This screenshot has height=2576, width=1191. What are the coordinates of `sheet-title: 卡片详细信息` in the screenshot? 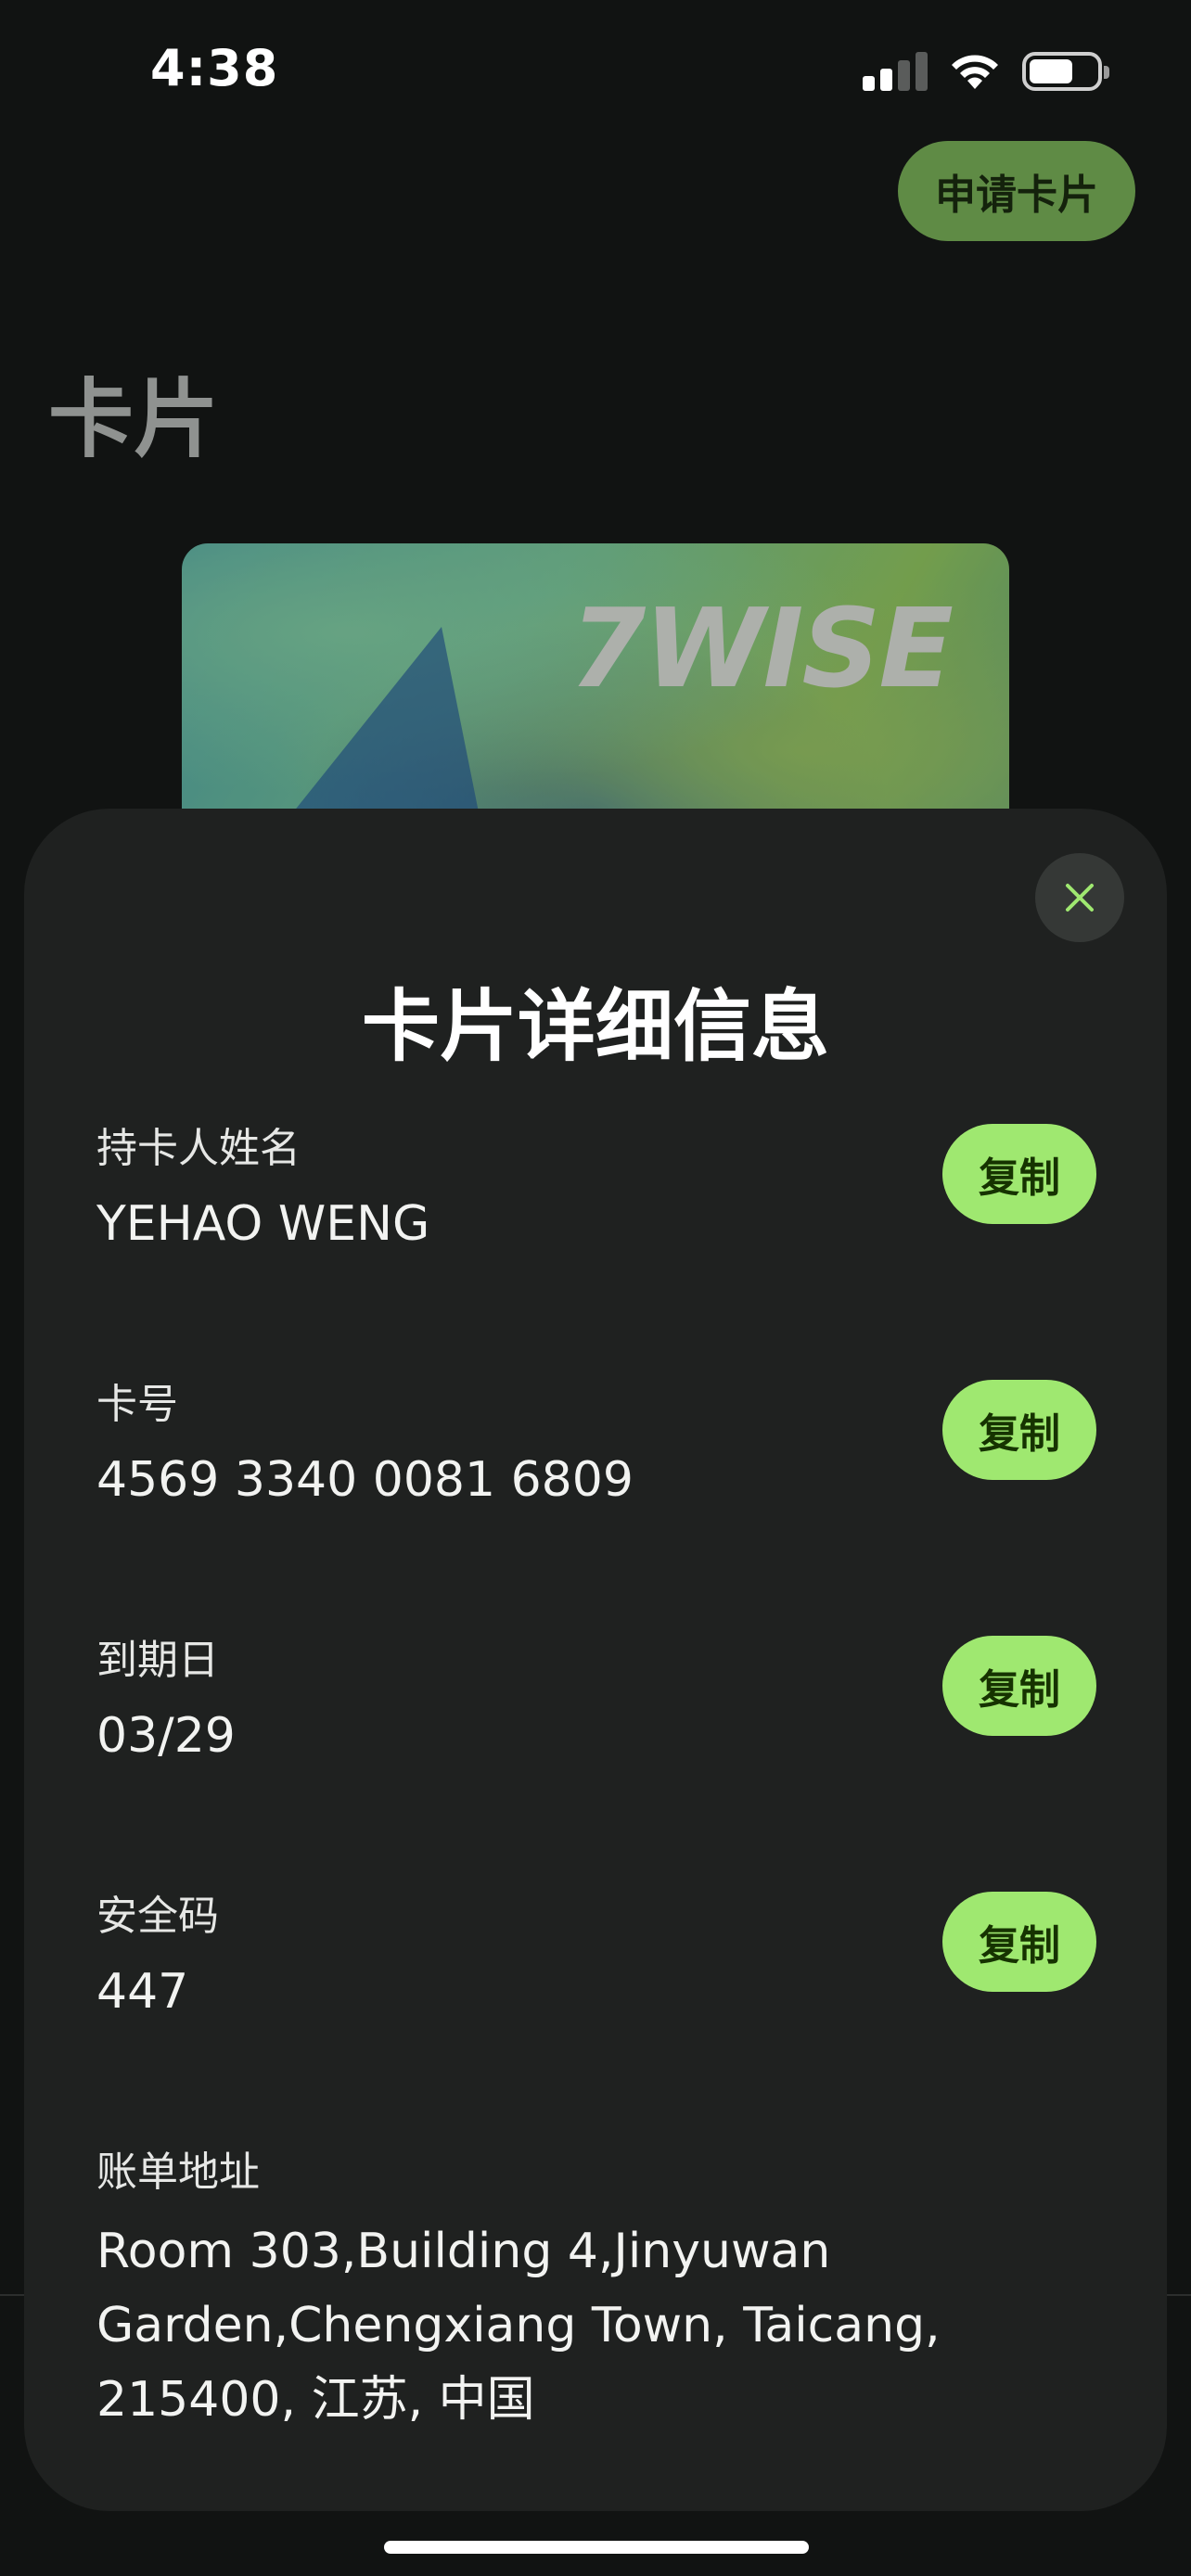 It's located at (595, 1026).